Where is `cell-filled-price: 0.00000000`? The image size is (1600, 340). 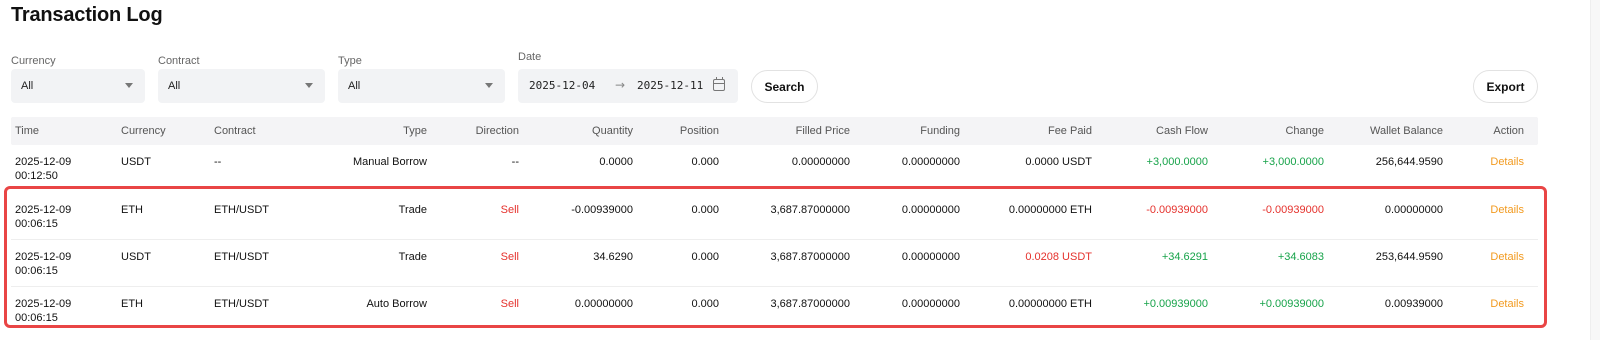 cell-filled-price: 0.00000000 is located at coordinates (820, 162).